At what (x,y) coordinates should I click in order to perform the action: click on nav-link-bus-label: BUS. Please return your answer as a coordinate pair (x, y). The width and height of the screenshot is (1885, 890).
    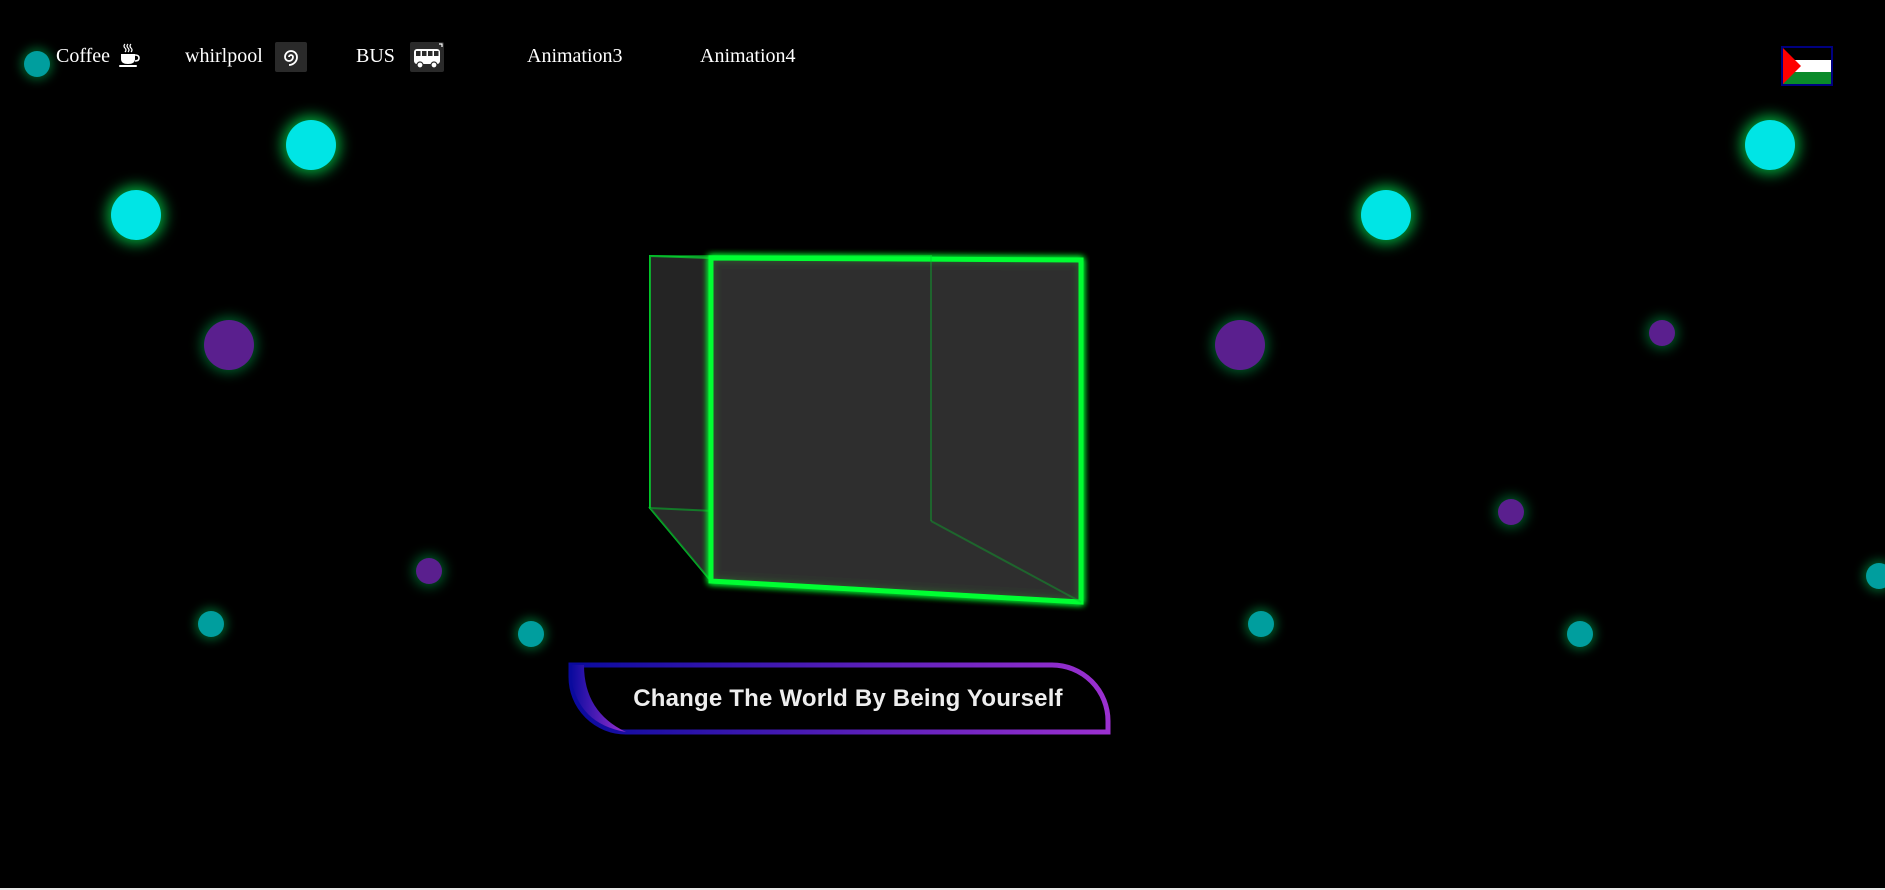
    Looking at the image, I should click on (375, 56).